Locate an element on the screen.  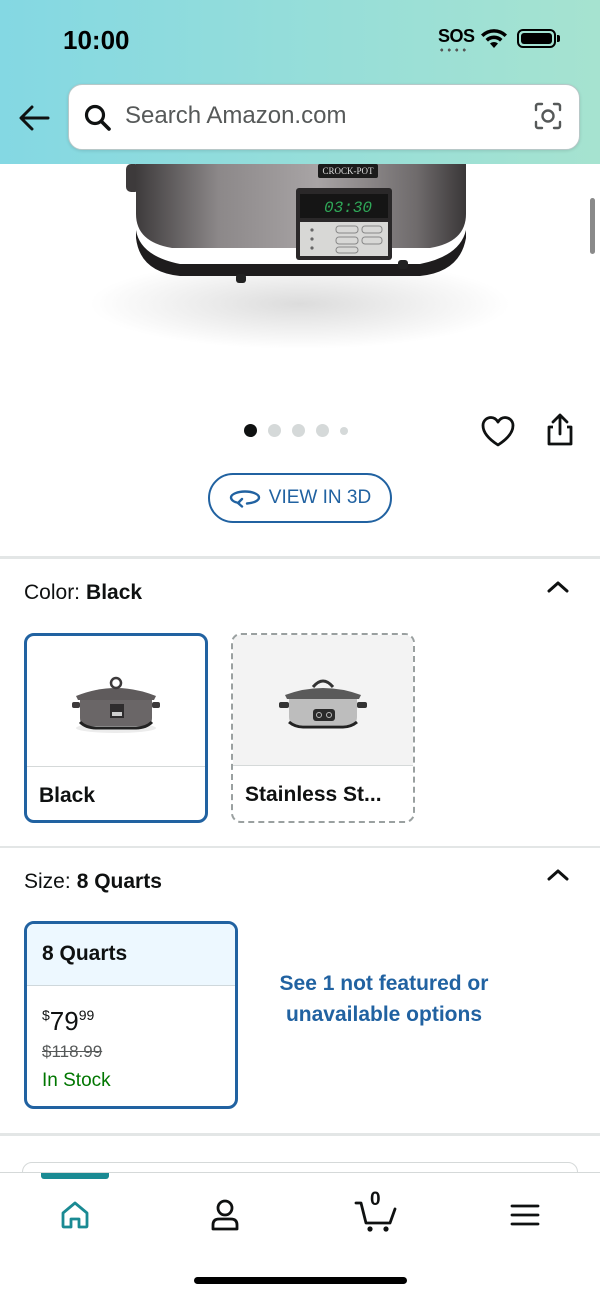
search-icon is located at coordinates (97, 117).